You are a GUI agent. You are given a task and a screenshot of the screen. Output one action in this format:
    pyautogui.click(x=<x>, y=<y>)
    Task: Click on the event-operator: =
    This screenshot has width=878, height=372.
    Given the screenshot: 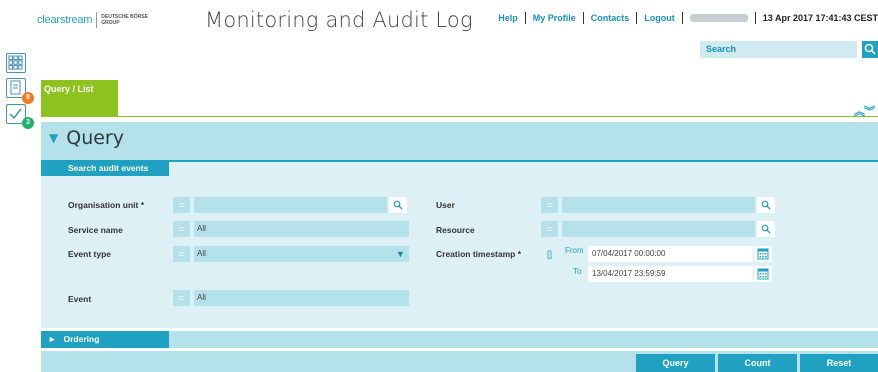 What is the action you would take?
    pyautogui.click(x=181, y=298)
    